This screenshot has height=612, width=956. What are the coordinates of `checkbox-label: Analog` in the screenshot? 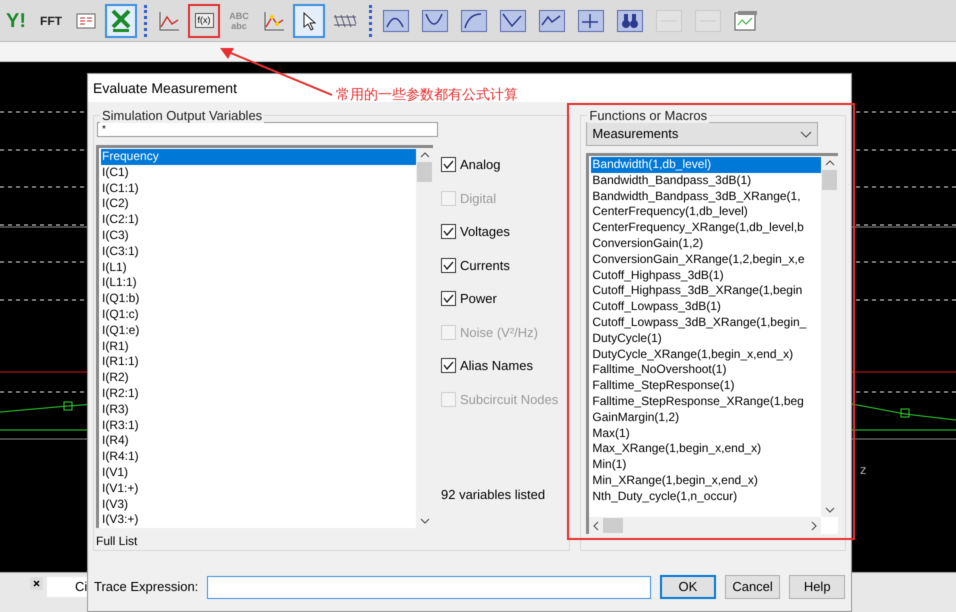 It's located at (480, 165).